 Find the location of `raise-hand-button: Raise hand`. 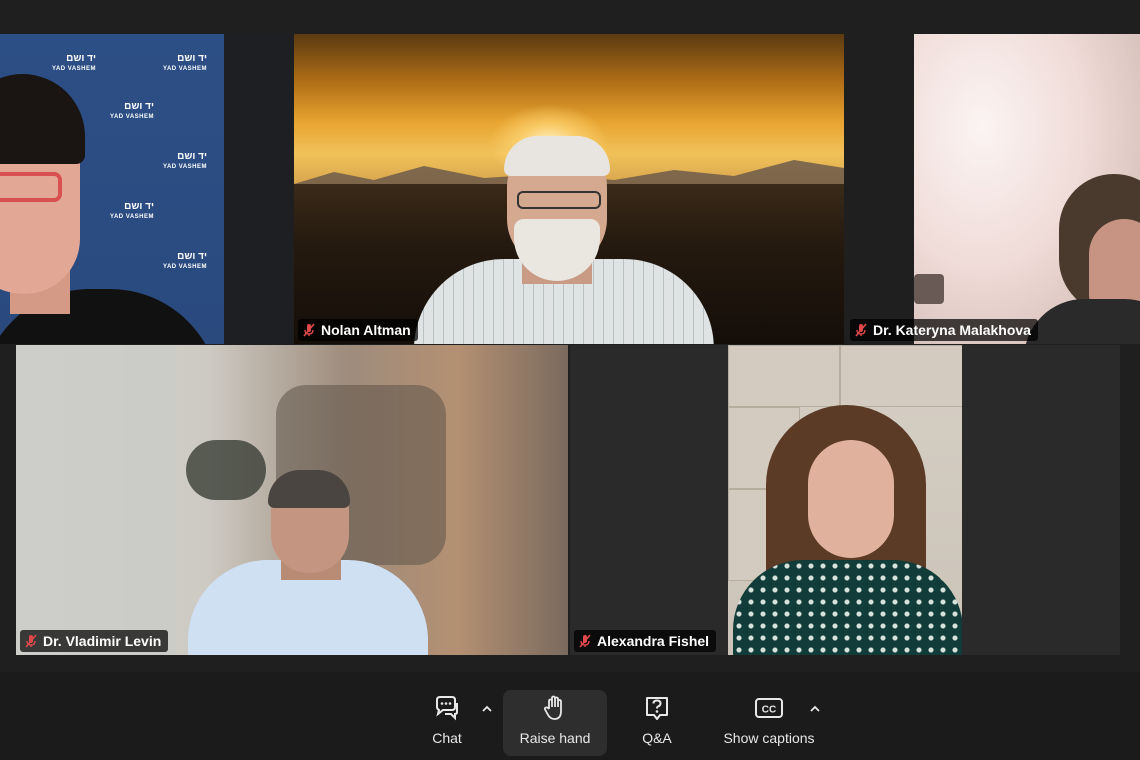

raise-hand-button: Raise hand is located at coordinates (555, 723).